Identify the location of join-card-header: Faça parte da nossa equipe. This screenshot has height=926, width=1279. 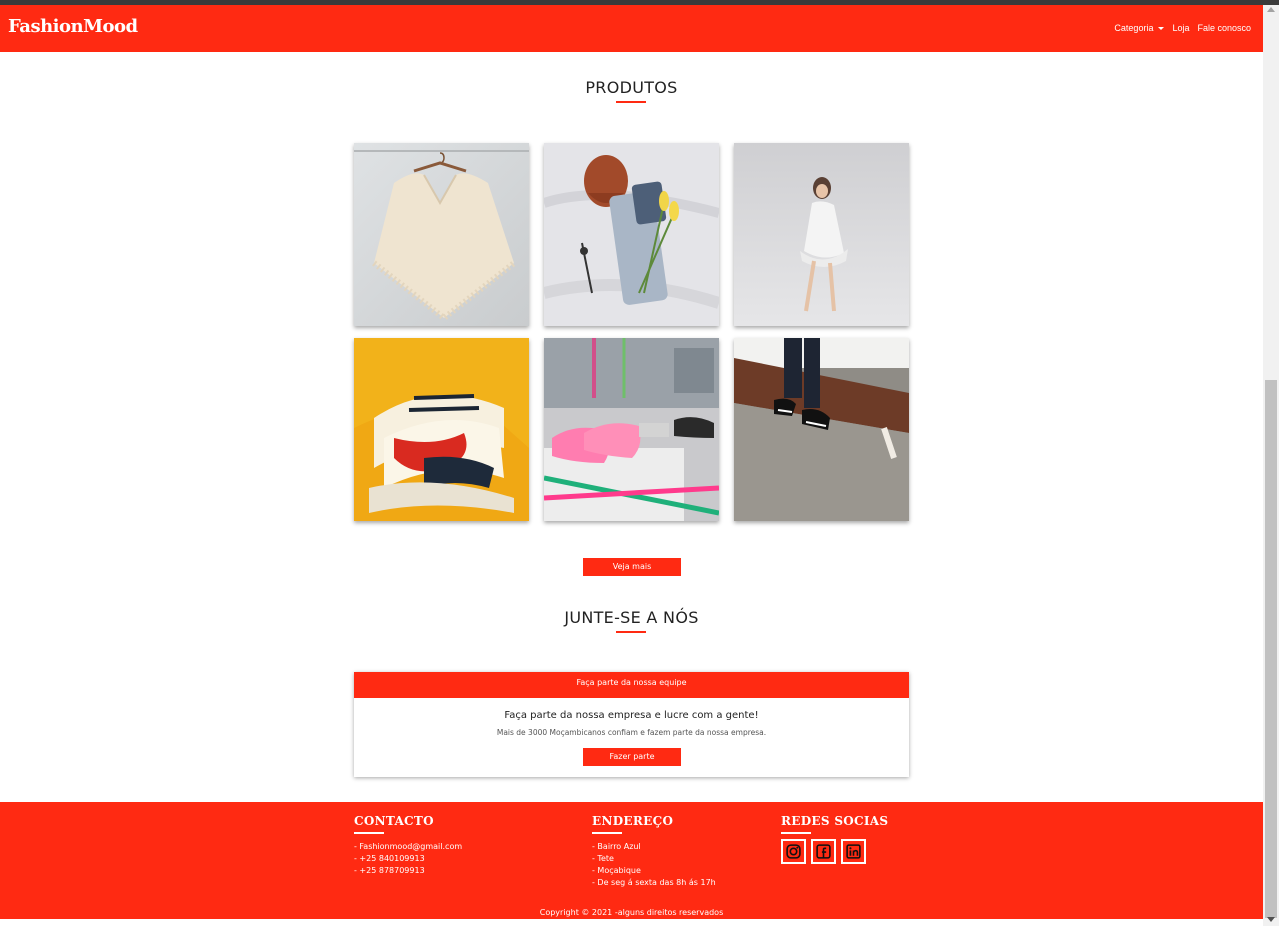
(631, 685).